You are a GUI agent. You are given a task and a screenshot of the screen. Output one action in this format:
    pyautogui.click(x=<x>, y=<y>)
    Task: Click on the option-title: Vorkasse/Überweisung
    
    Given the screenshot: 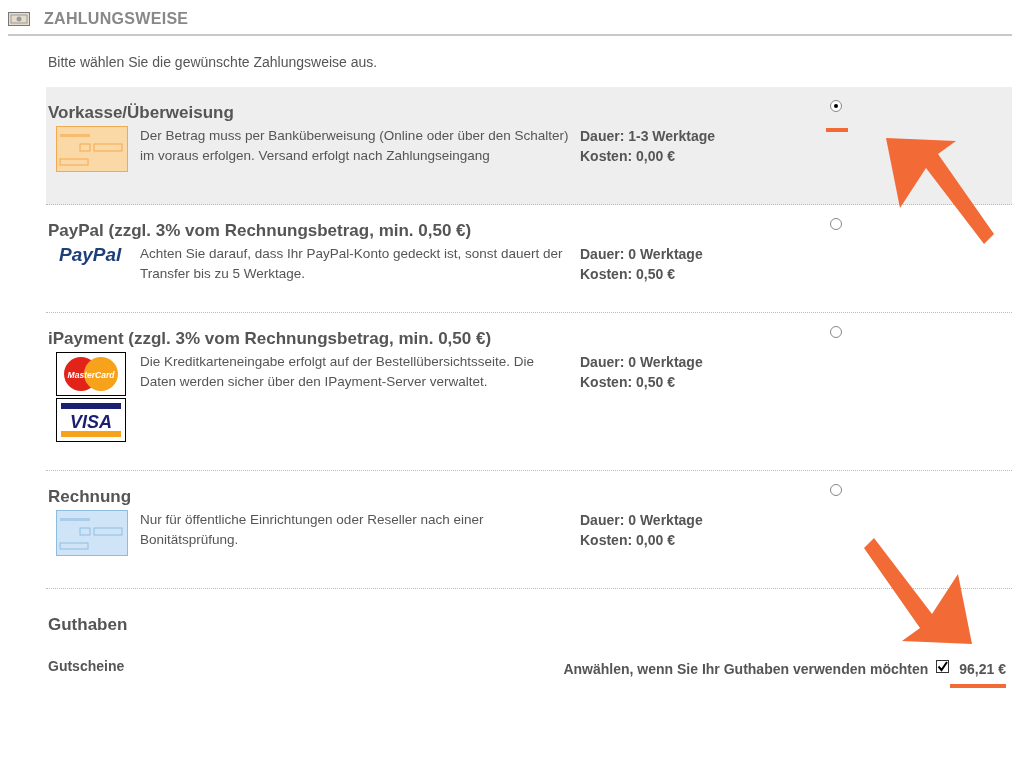 What is the action you would take?
    pyautogui.click(x=141, y=113)
    